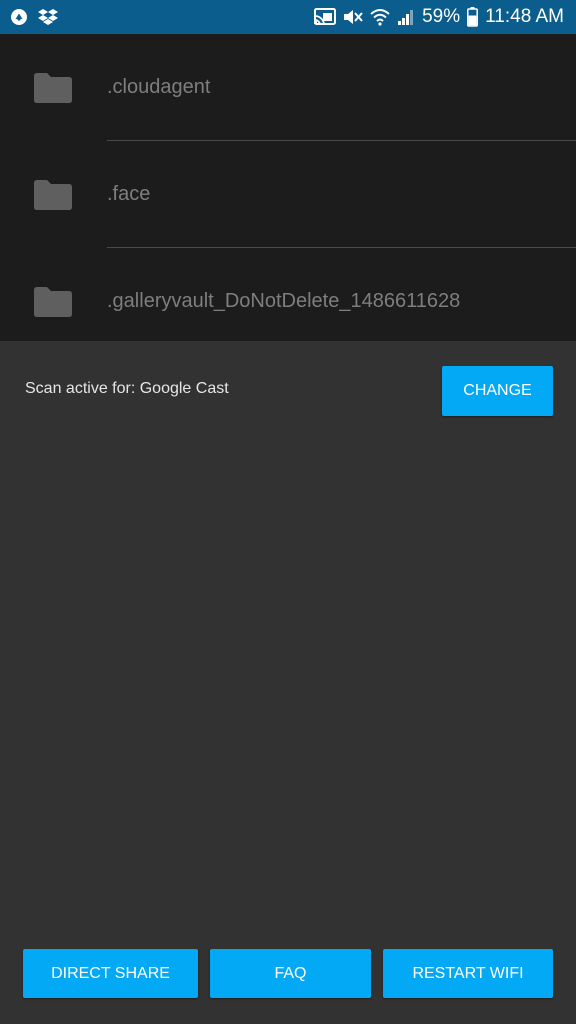  Describe the element at coordinates (284, 301) in the screenshot. I see `folder-name: .galleryvault_DoNotDelete_1486611628` at that location.